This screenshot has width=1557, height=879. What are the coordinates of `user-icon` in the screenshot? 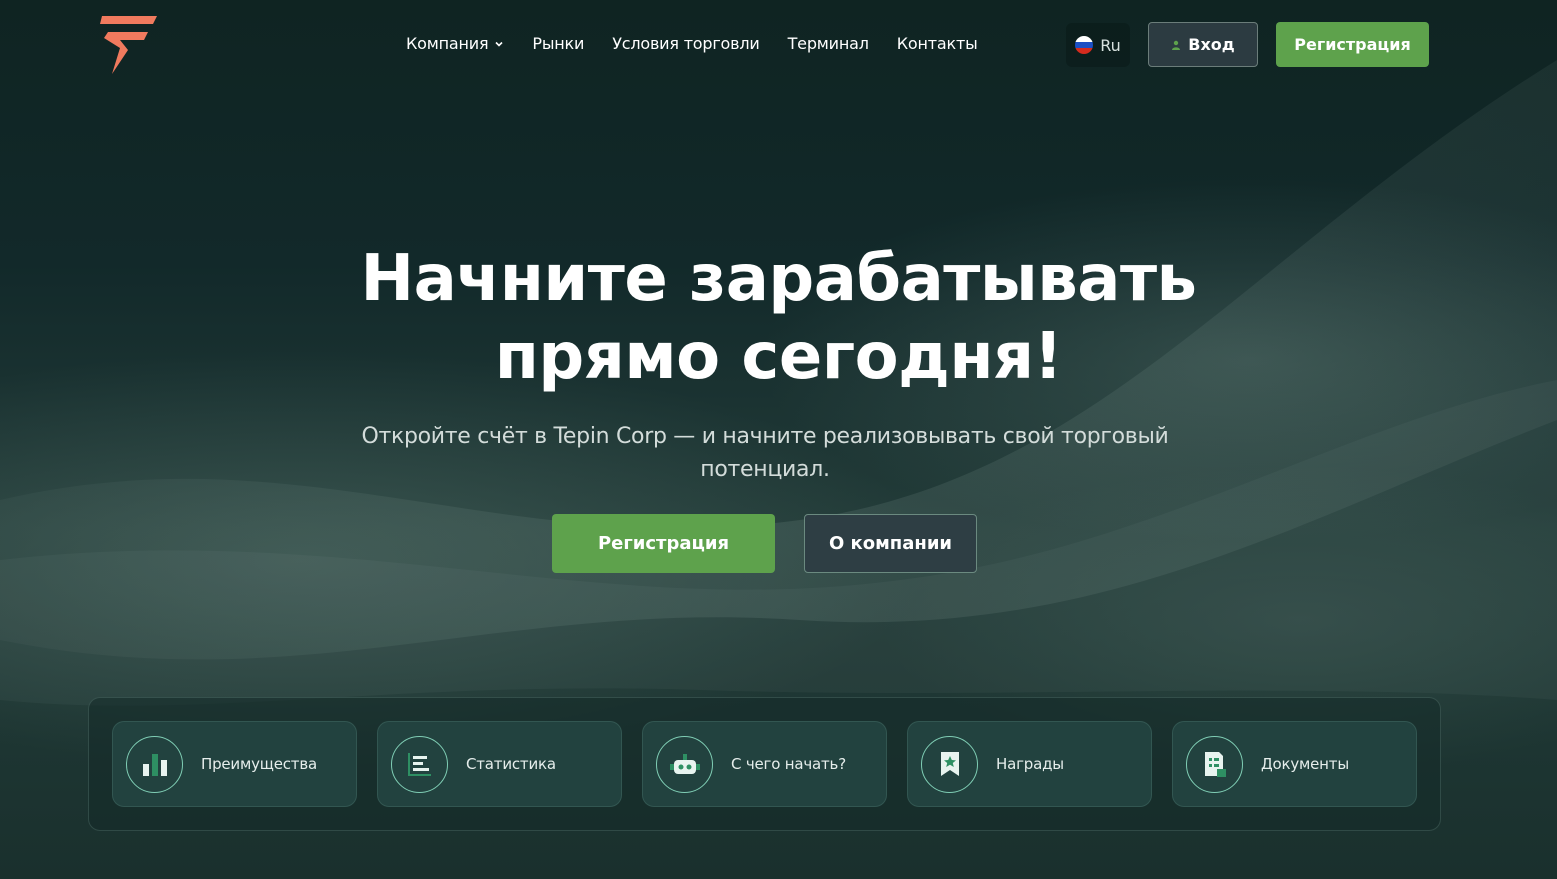 It's located at (1176, 45).